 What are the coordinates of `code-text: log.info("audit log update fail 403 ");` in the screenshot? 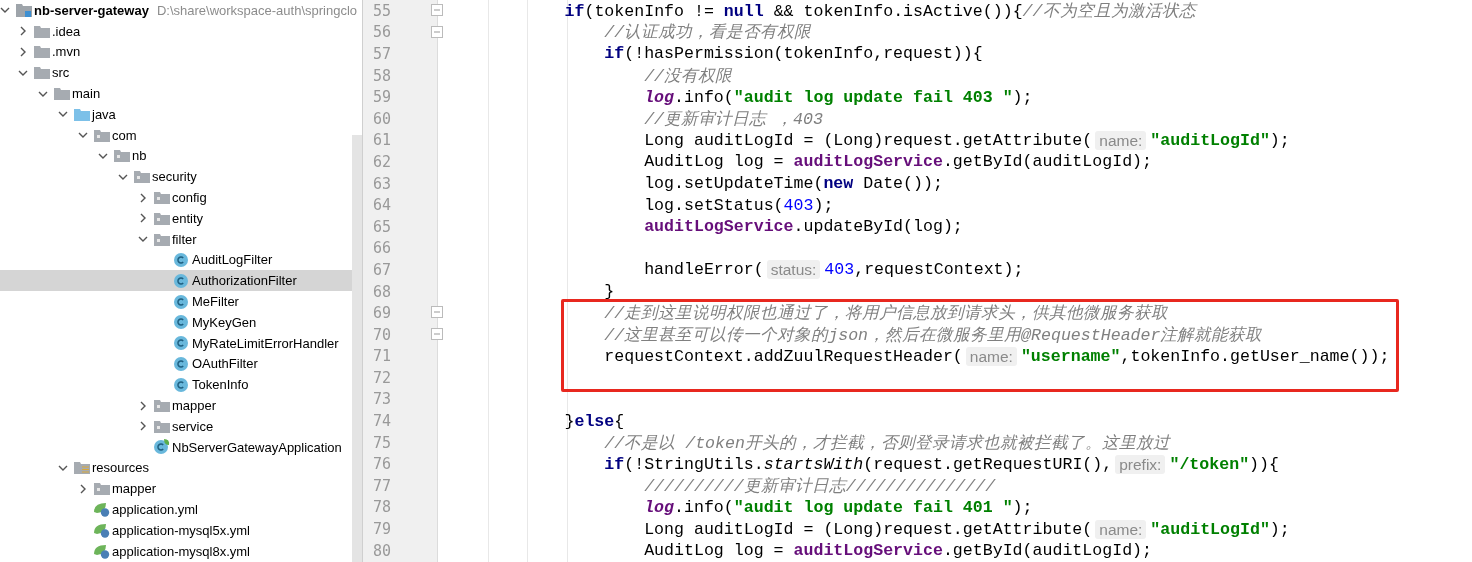 It's located at (838, 97).